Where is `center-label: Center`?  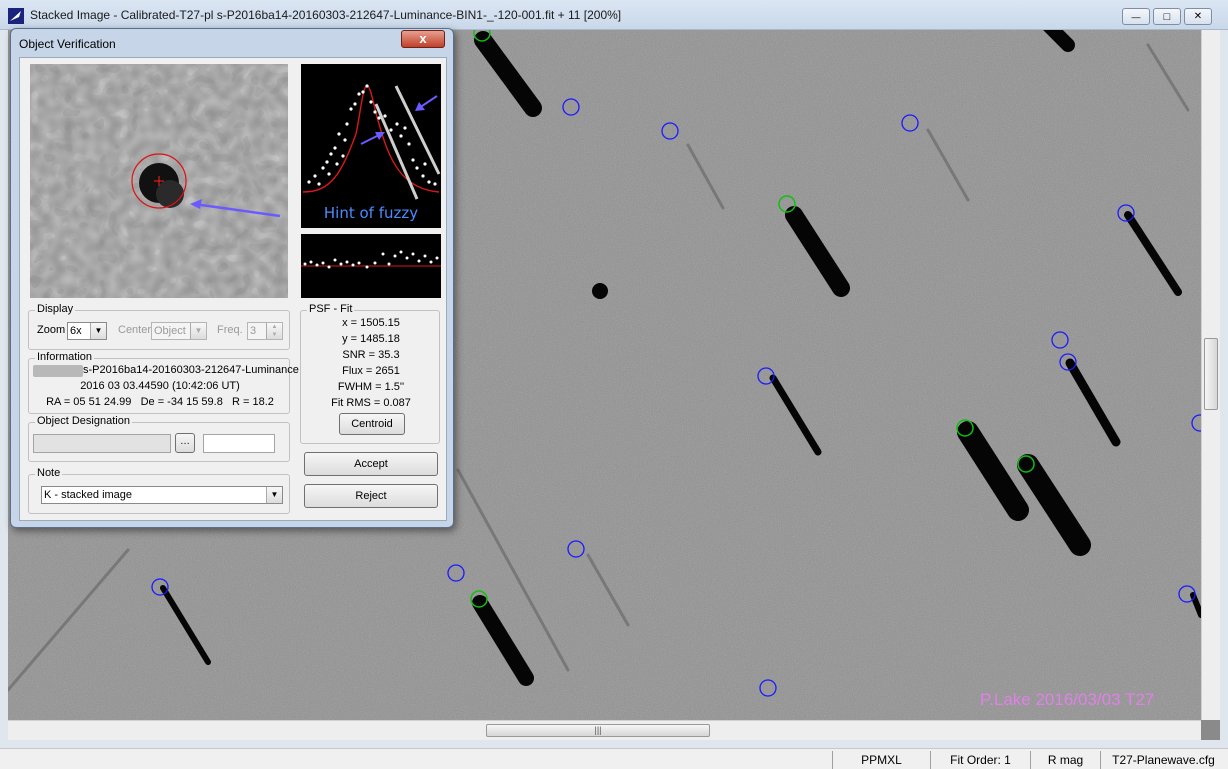 center-label: Center is located at coordinates (135, 330).